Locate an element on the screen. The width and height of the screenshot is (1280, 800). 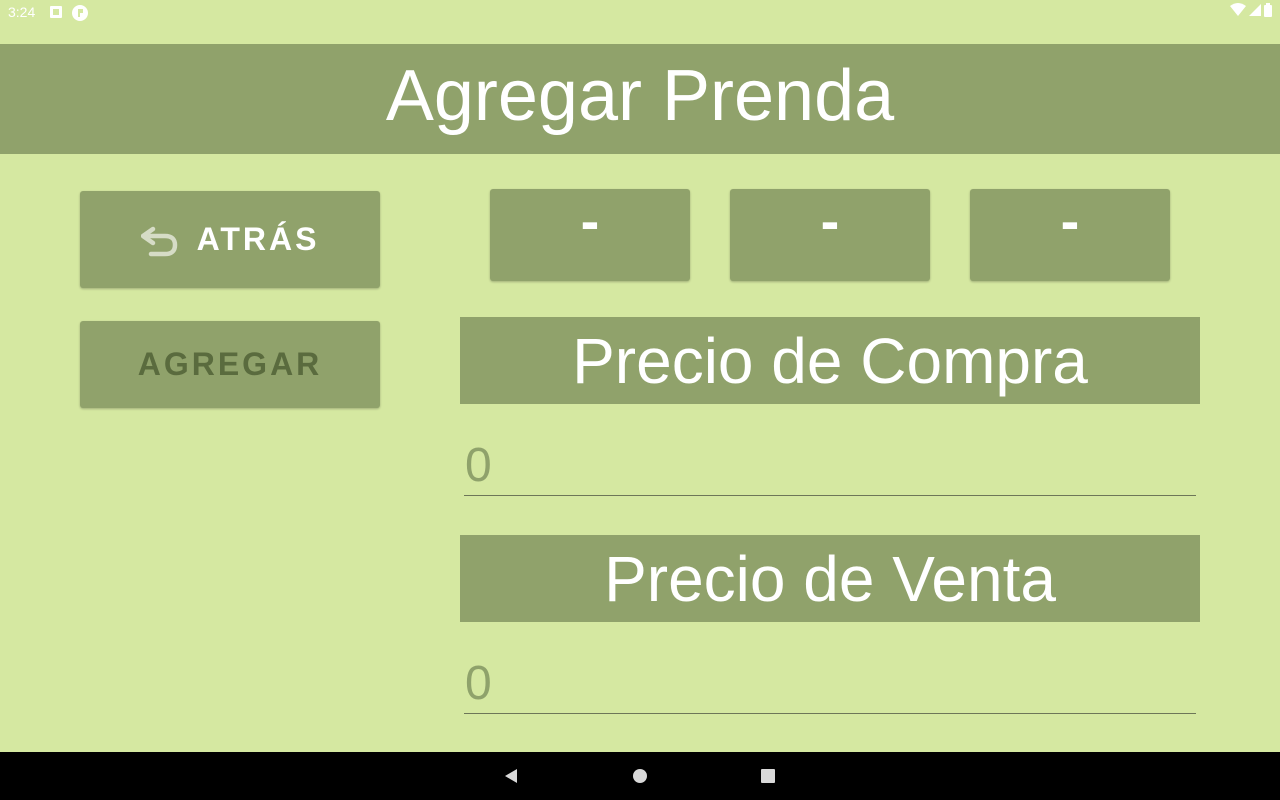
add-button: AGREGAR is located at coordinates (230, 364).